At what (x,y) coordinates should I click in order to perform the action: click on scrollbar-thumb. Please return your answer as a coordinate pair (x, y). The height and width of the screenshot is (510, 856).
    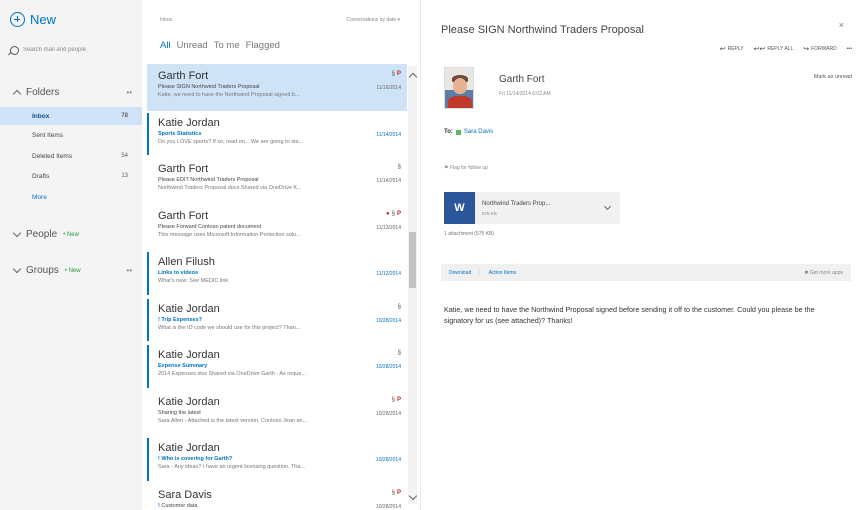
    Looking at the image, I should click on (412, 260).